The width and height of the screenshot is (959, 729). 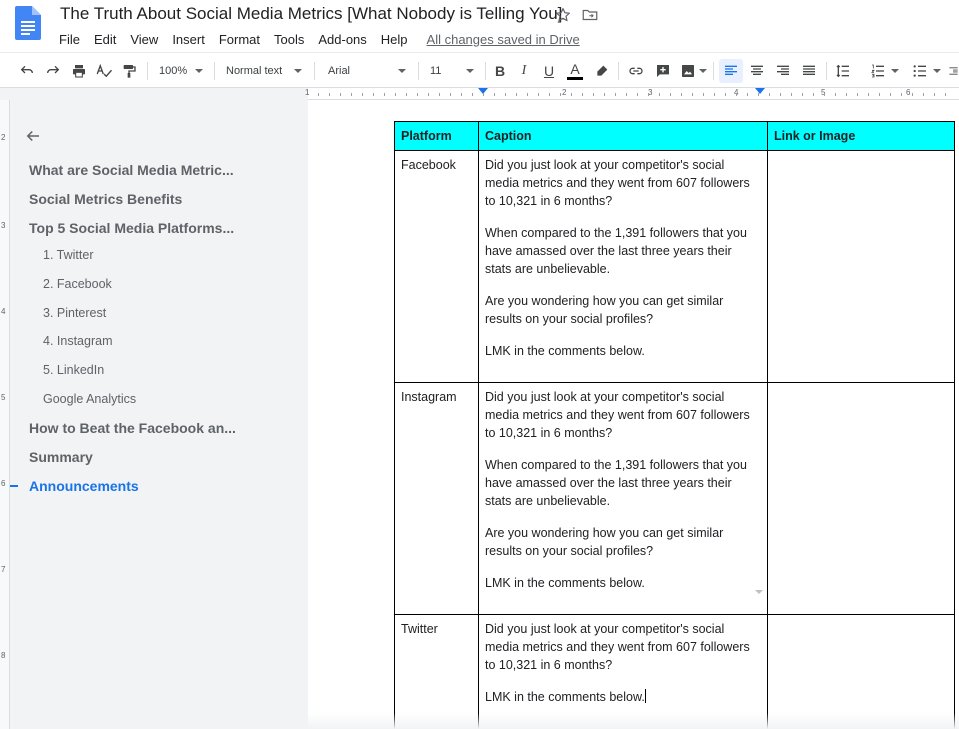 What do you see at coordinates (74, 313) in the screenshot?
I see `outline-subheading: 3. Pinterest` at bounding box center [74, 313].